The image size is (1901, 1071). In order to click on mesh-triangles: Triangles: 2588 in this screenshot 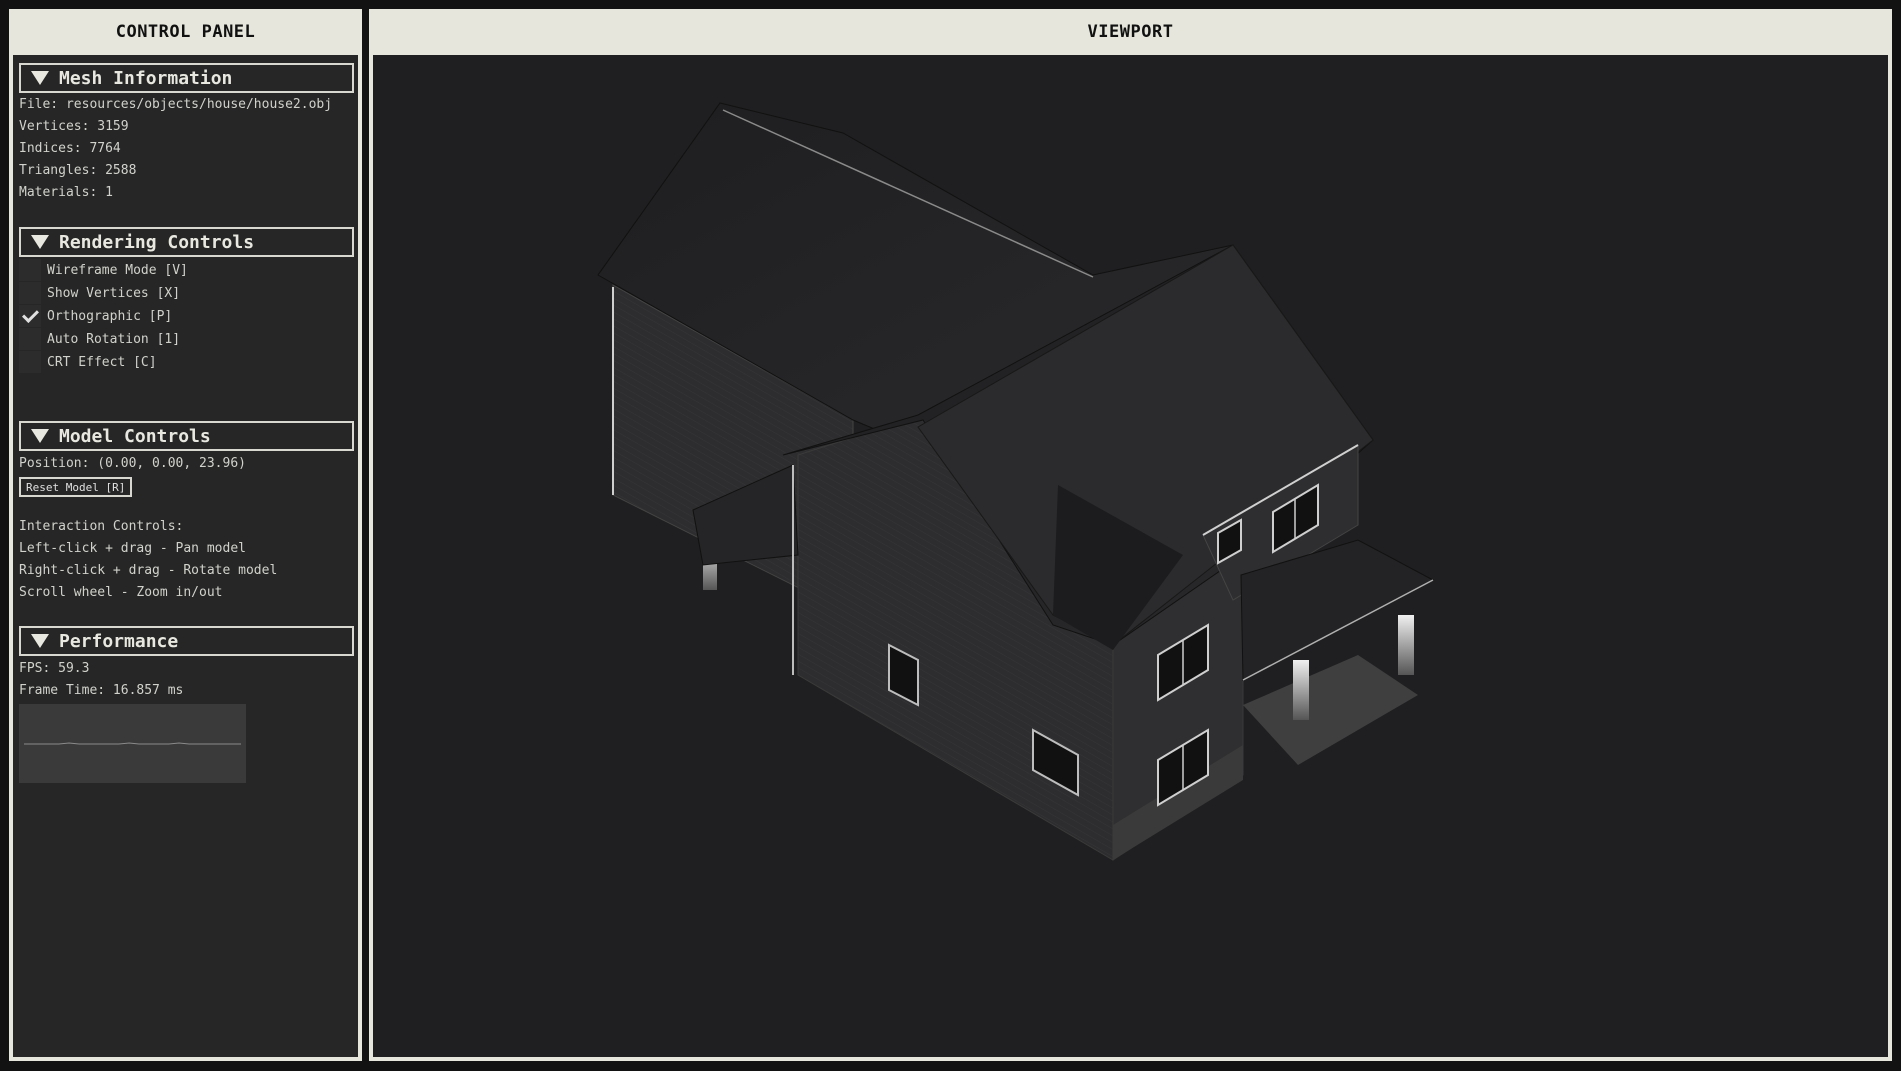, I will do `click(78, 170)`.